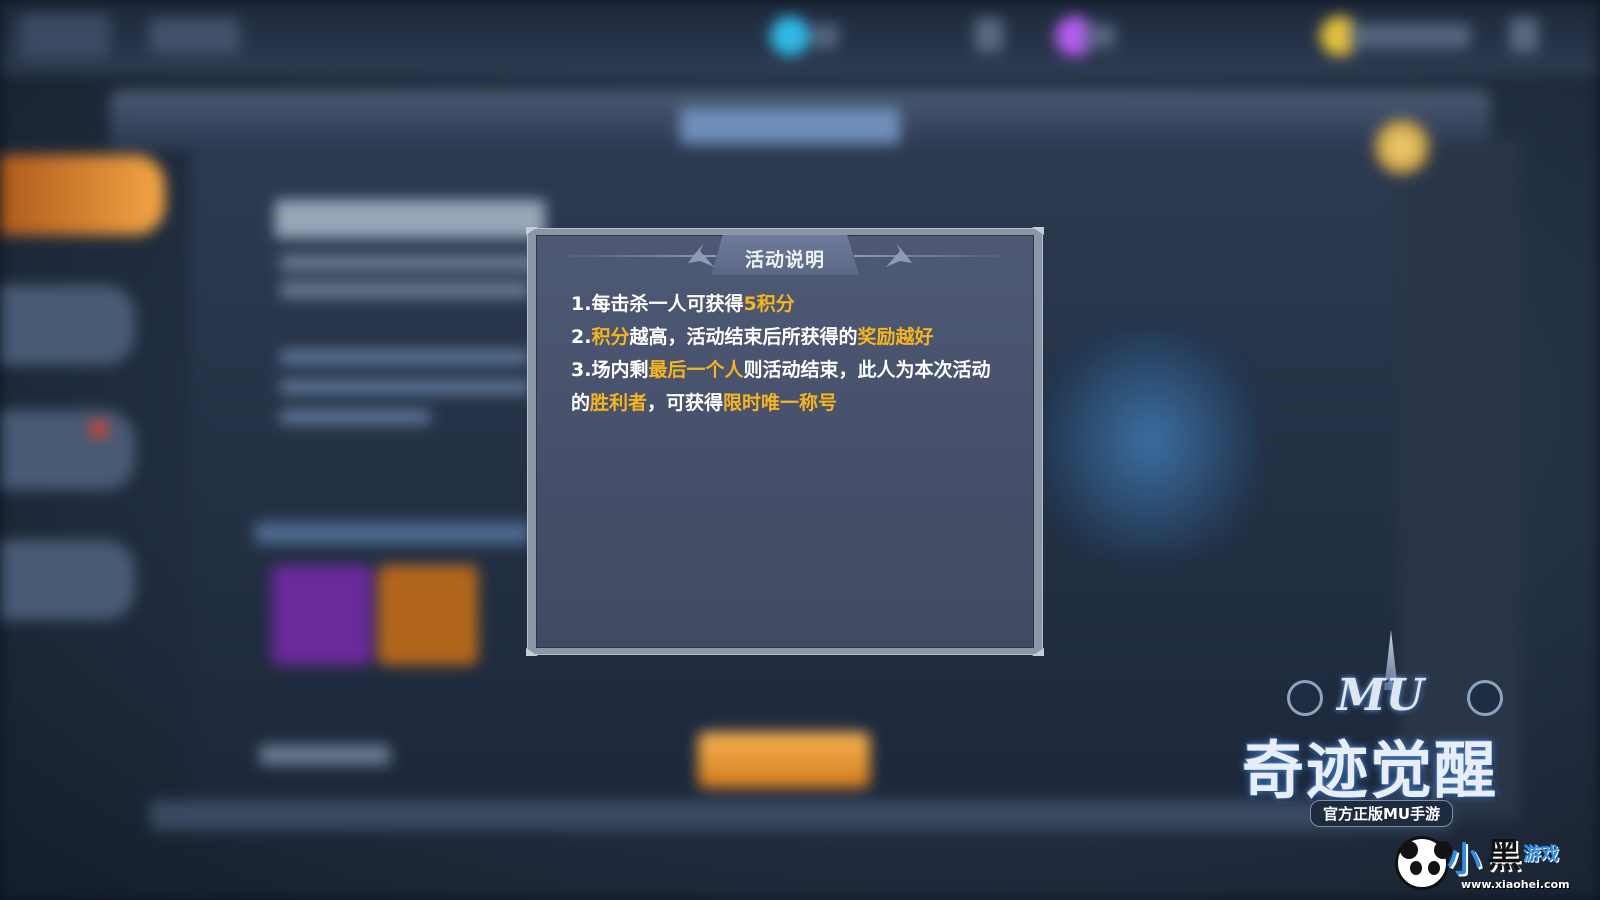 This screenshot has width=1600, height=900. I want to click on rule-line: 1.每击杀一人可获得5积分, so click(781, 304).